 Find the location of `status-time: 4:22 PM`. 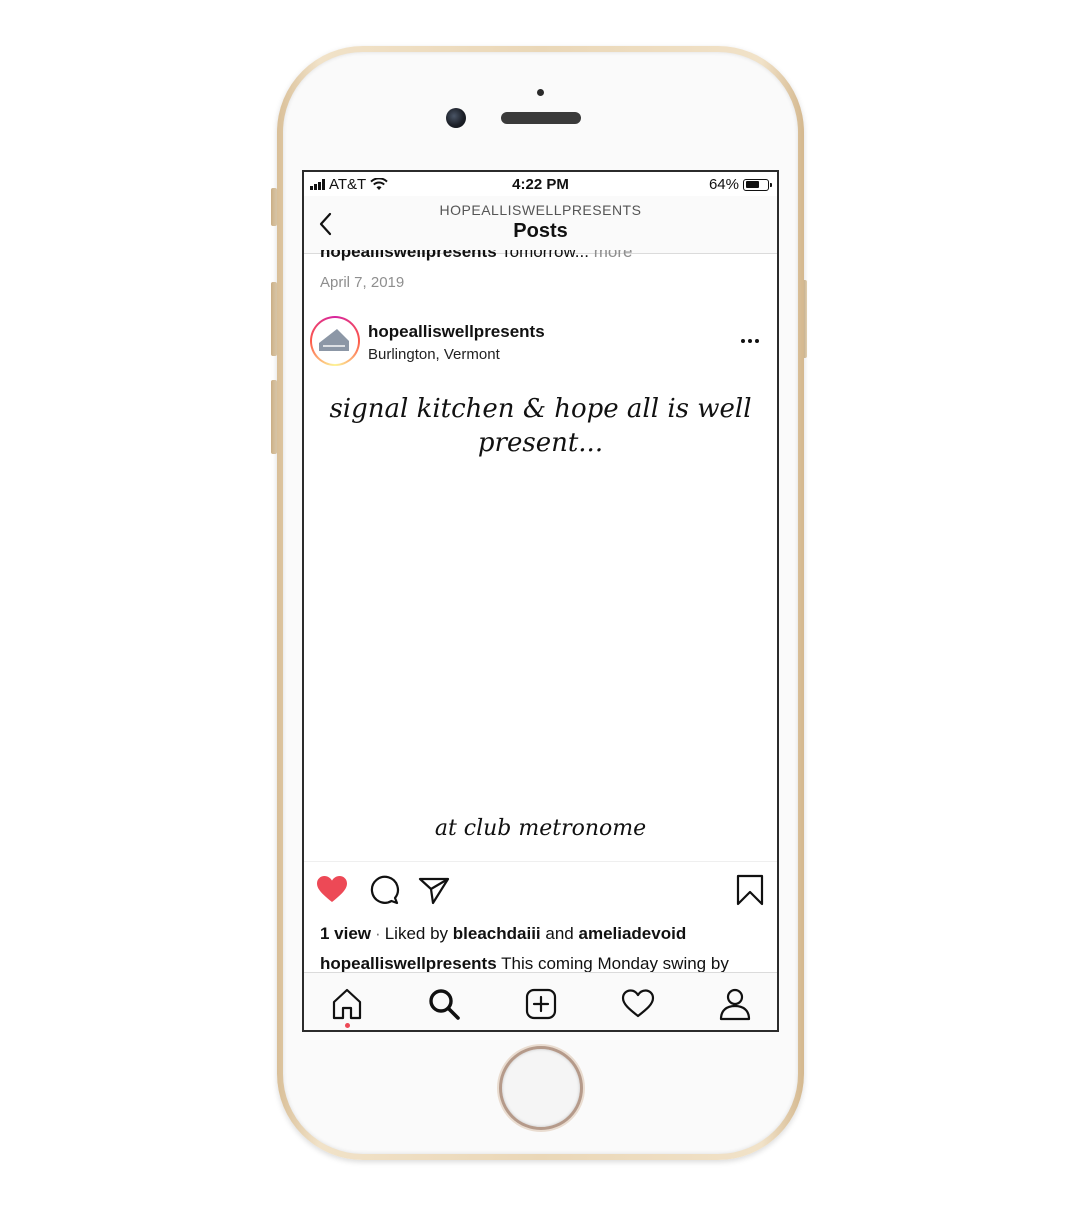

status-time: 4:22 PM is located at coordinates (540, 184).